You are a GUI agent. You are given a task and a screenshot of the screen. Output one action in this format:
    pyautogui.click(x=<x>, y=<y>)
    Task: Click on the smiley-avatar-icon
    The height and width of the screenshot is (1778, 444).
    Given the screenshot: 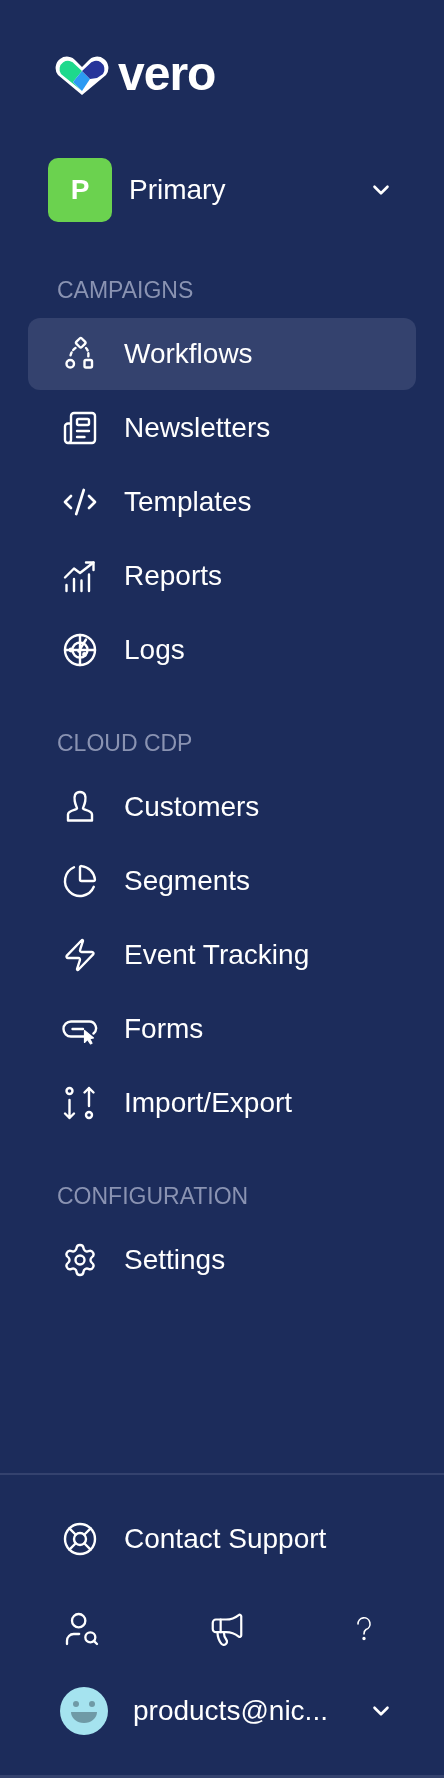 What is the action you would take?
    pyautogui.click(x=84, y=1711)
    